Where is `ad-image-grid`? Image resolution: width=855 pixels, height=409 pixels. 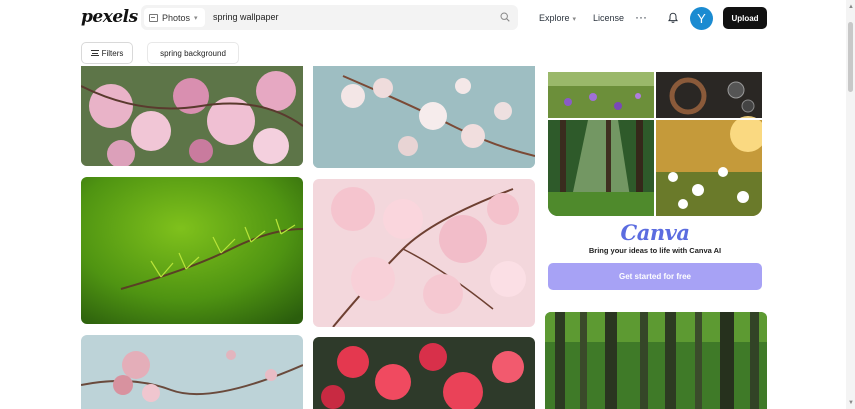 ad-image-grid is located at coordinates (655, 144).